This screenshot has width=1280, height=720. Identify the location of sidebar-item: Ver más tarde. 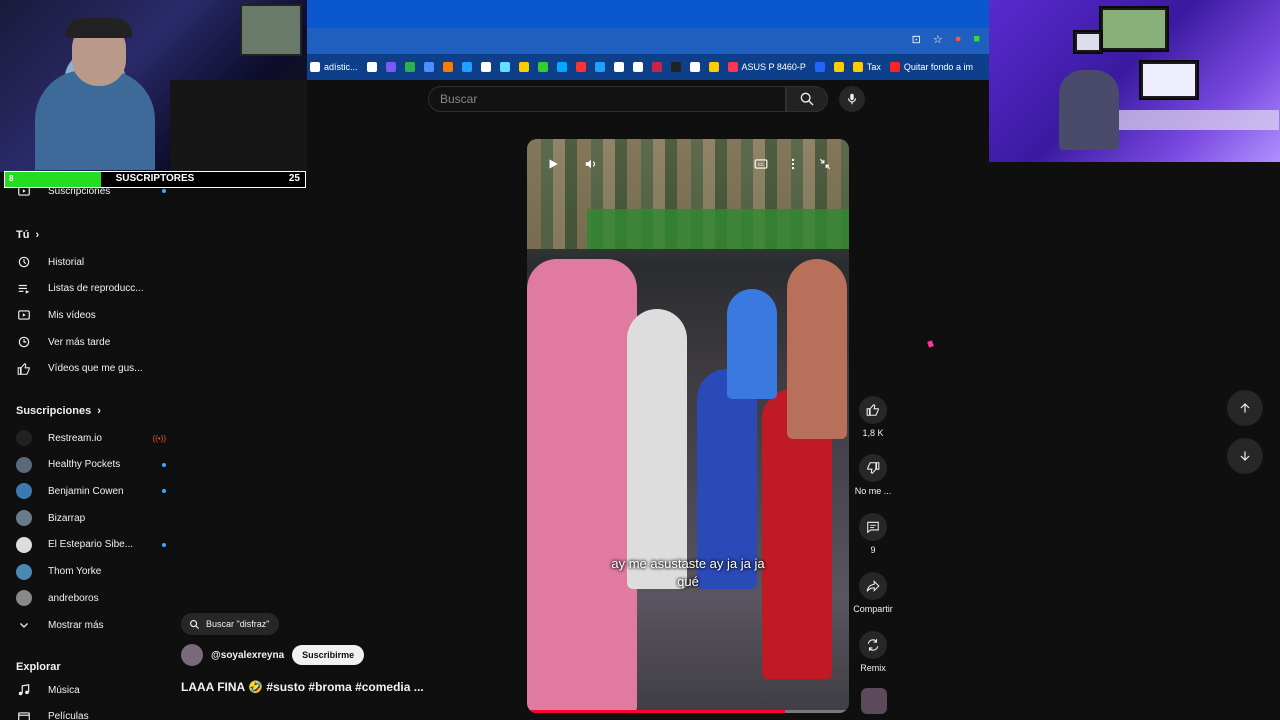
(91, 342).